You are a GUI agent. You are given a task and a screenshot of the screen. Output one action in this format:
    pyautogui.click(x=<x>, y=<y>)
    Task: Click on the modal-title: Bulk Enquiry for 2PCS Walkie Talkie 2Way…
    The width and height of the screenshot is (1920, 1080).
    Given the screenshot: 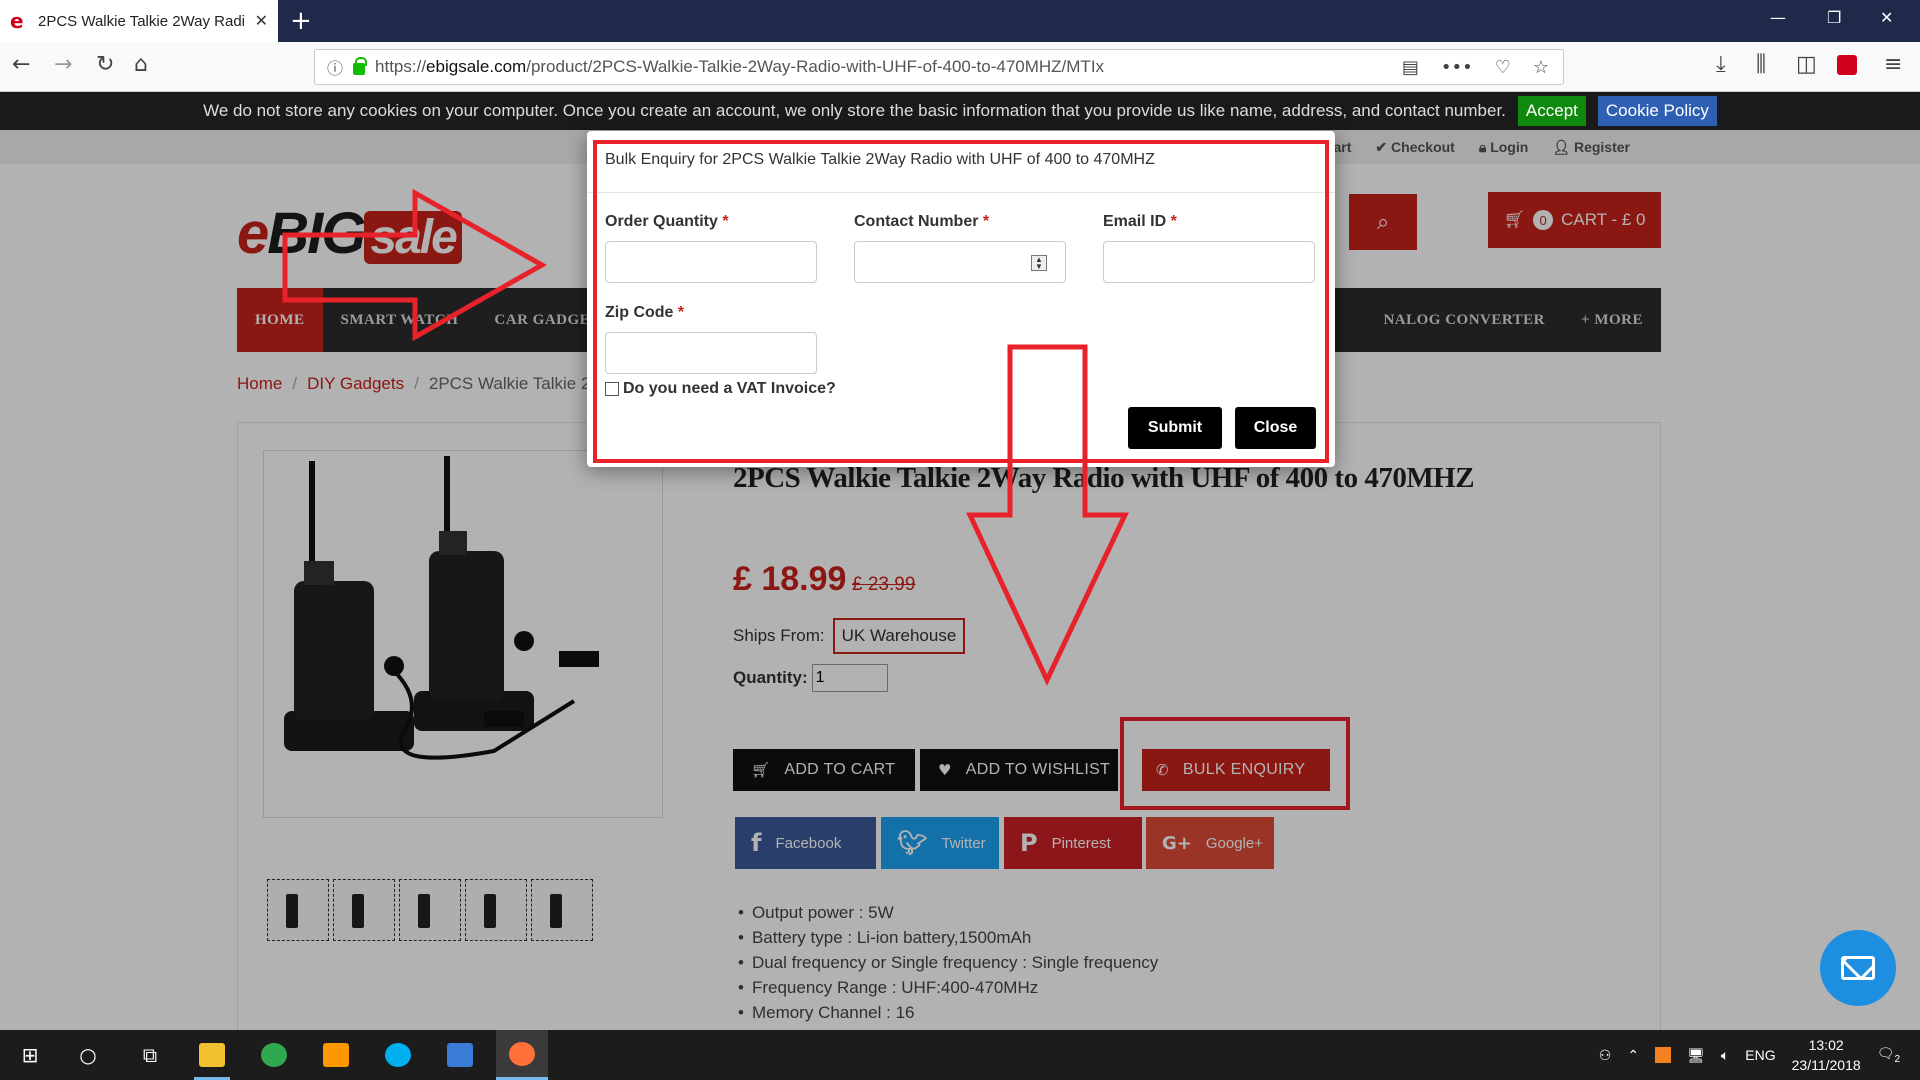 What is the action you would take?
    pyautogui.click(x=961, y=162)
    